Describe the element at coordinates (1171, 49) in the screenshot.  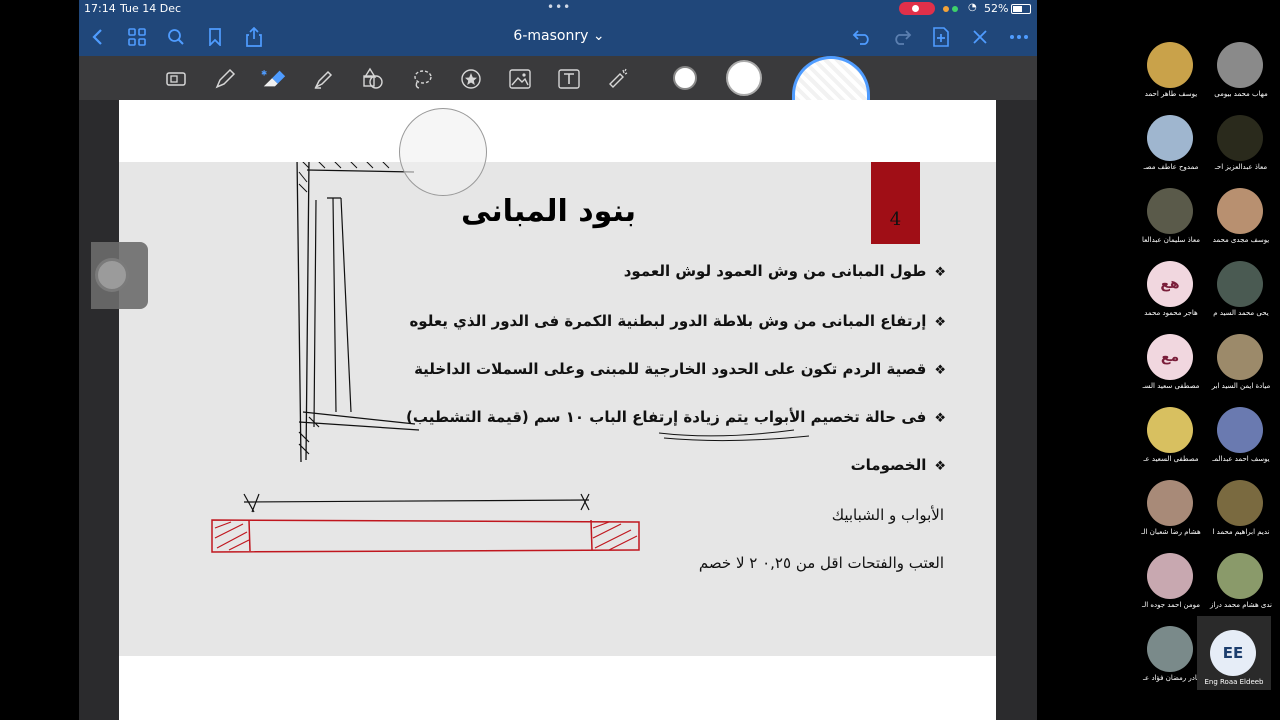
I see `participant-tile: يوسف طاهر احمد` at that location.